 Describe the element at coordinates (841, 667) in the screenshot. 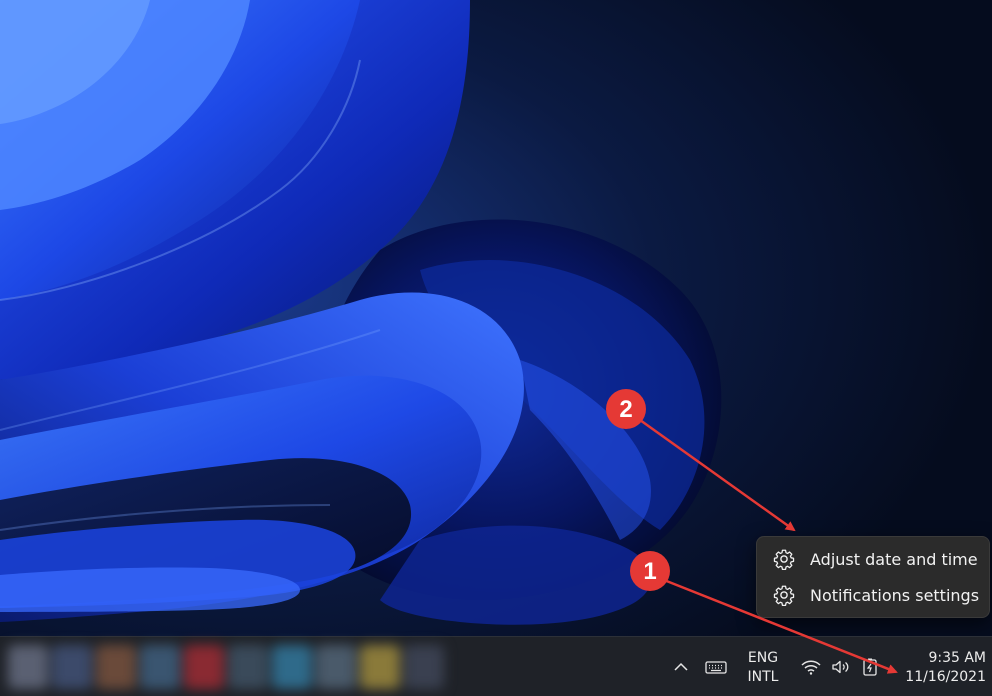

I see `volume-icon` at that location.